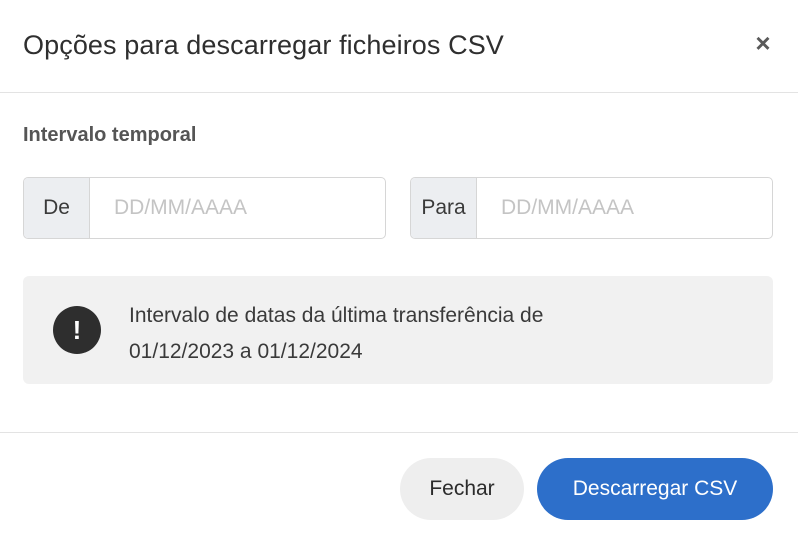 This screenshot has height=542, width=798. Describe the element at coordinates (57, 208) in the screenshot. I see `from-addon-label: De` at that location.